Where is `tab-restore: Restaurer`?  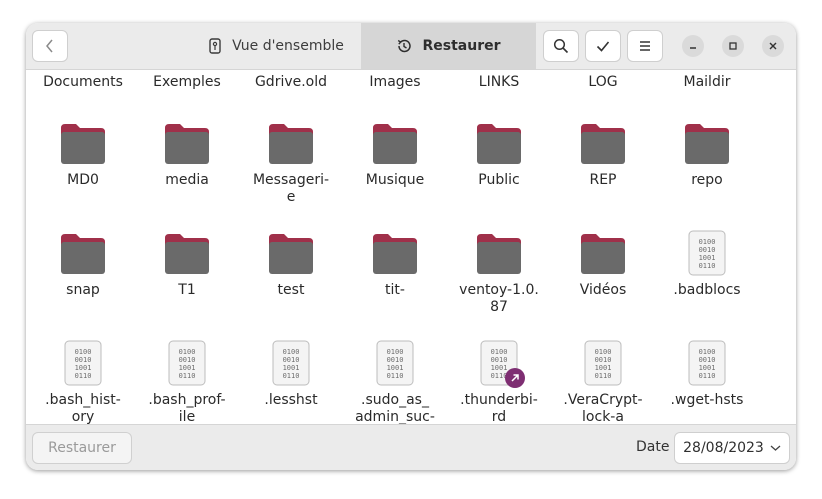
tab-restore: Restaurer is located at coordinates (448, 46).